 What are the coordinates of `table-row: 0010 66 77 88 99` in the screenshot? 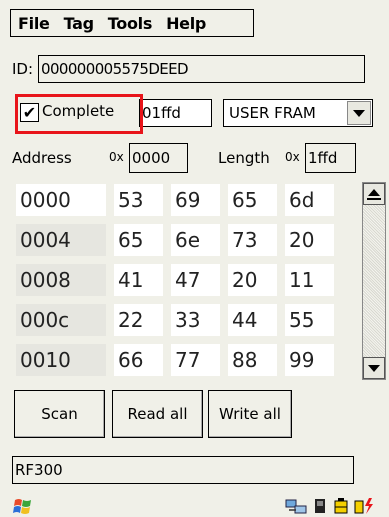 It's located at (187, 360).